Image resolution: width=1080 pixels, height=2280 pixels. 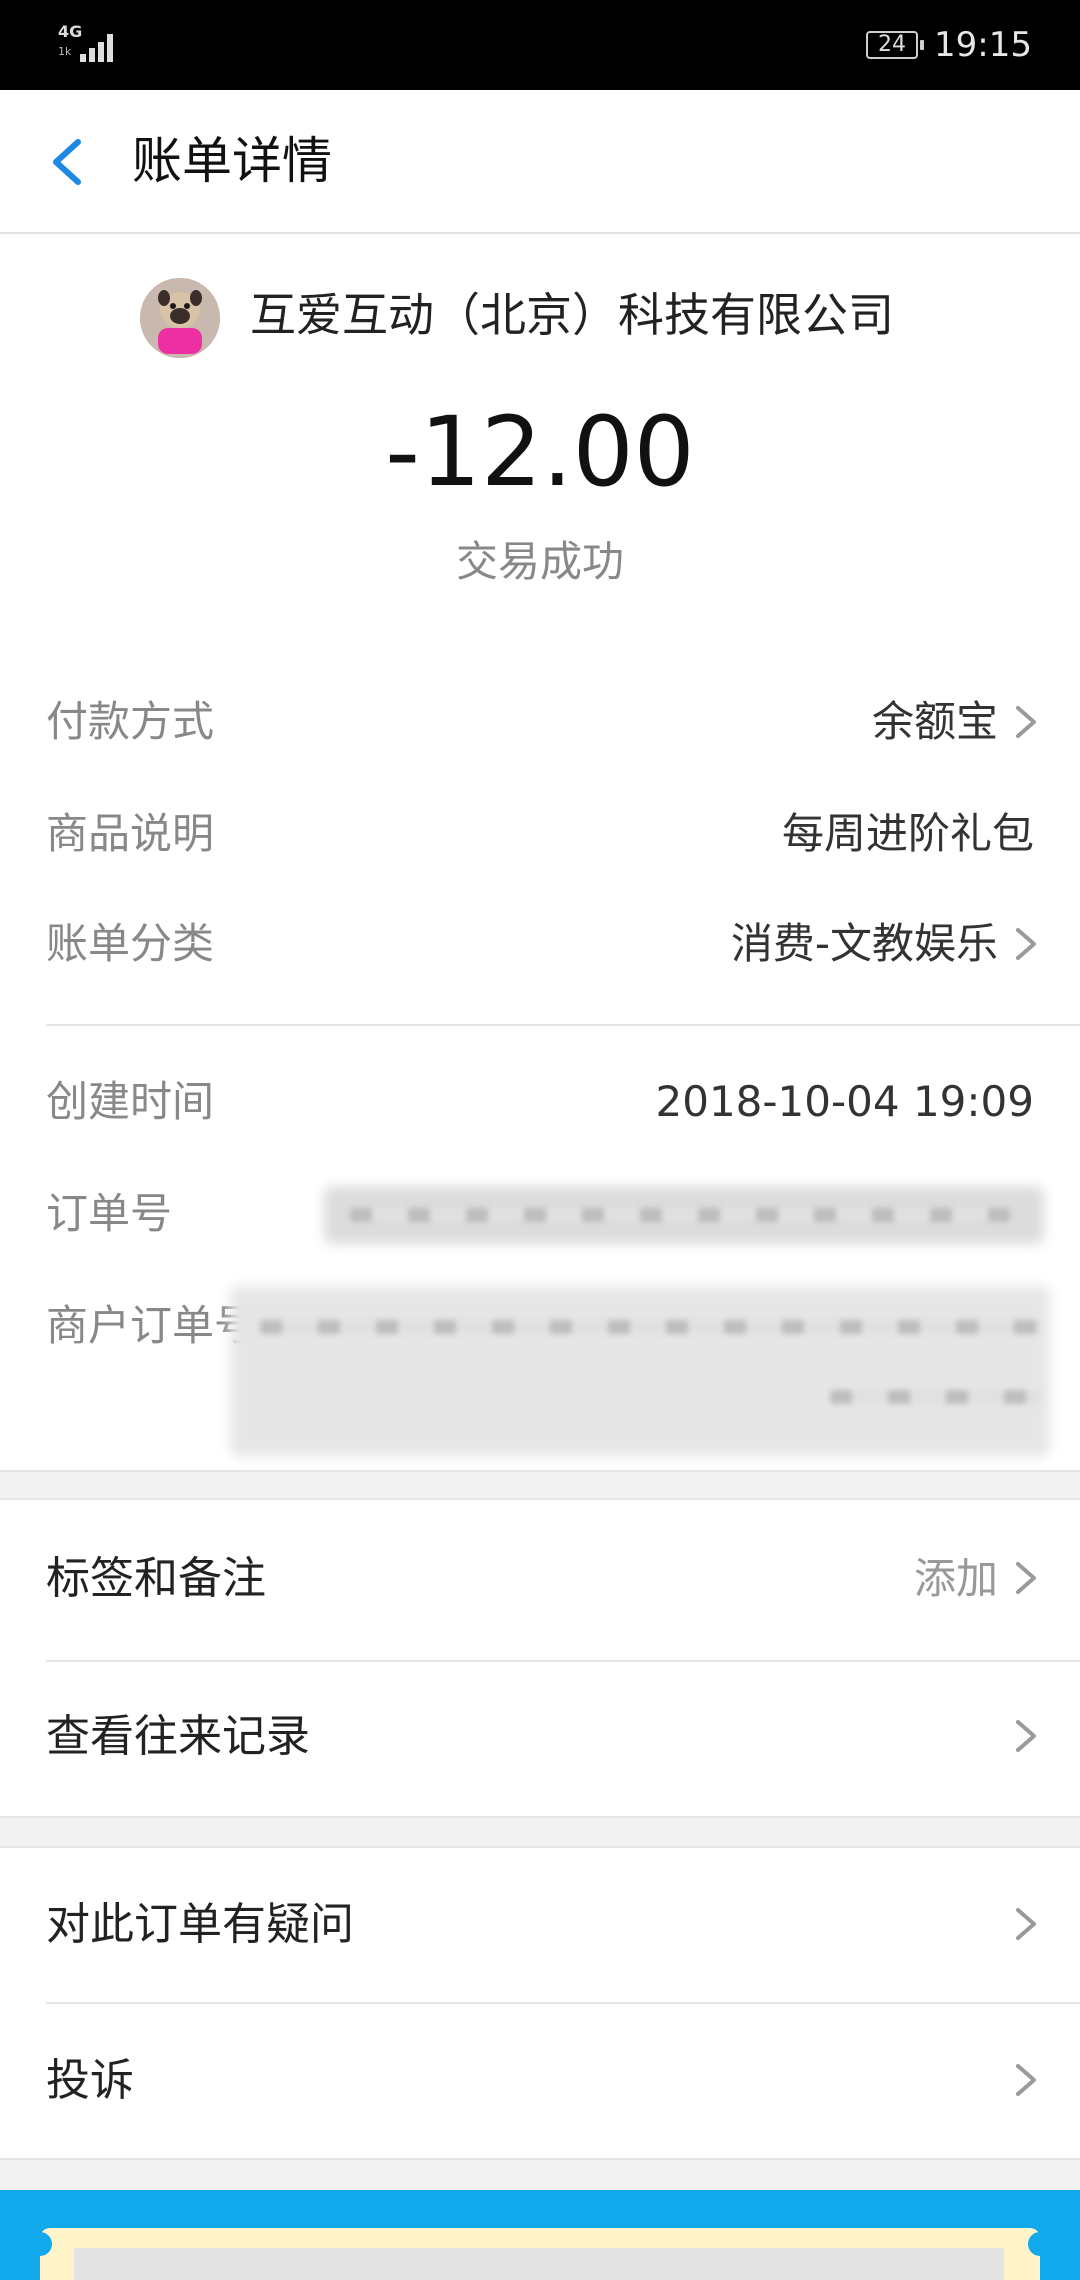 What do you see at coordinates (540, 2081) in the screenshot?
I see `complaint-row: 投诉` at bounding box center [540, 2081].